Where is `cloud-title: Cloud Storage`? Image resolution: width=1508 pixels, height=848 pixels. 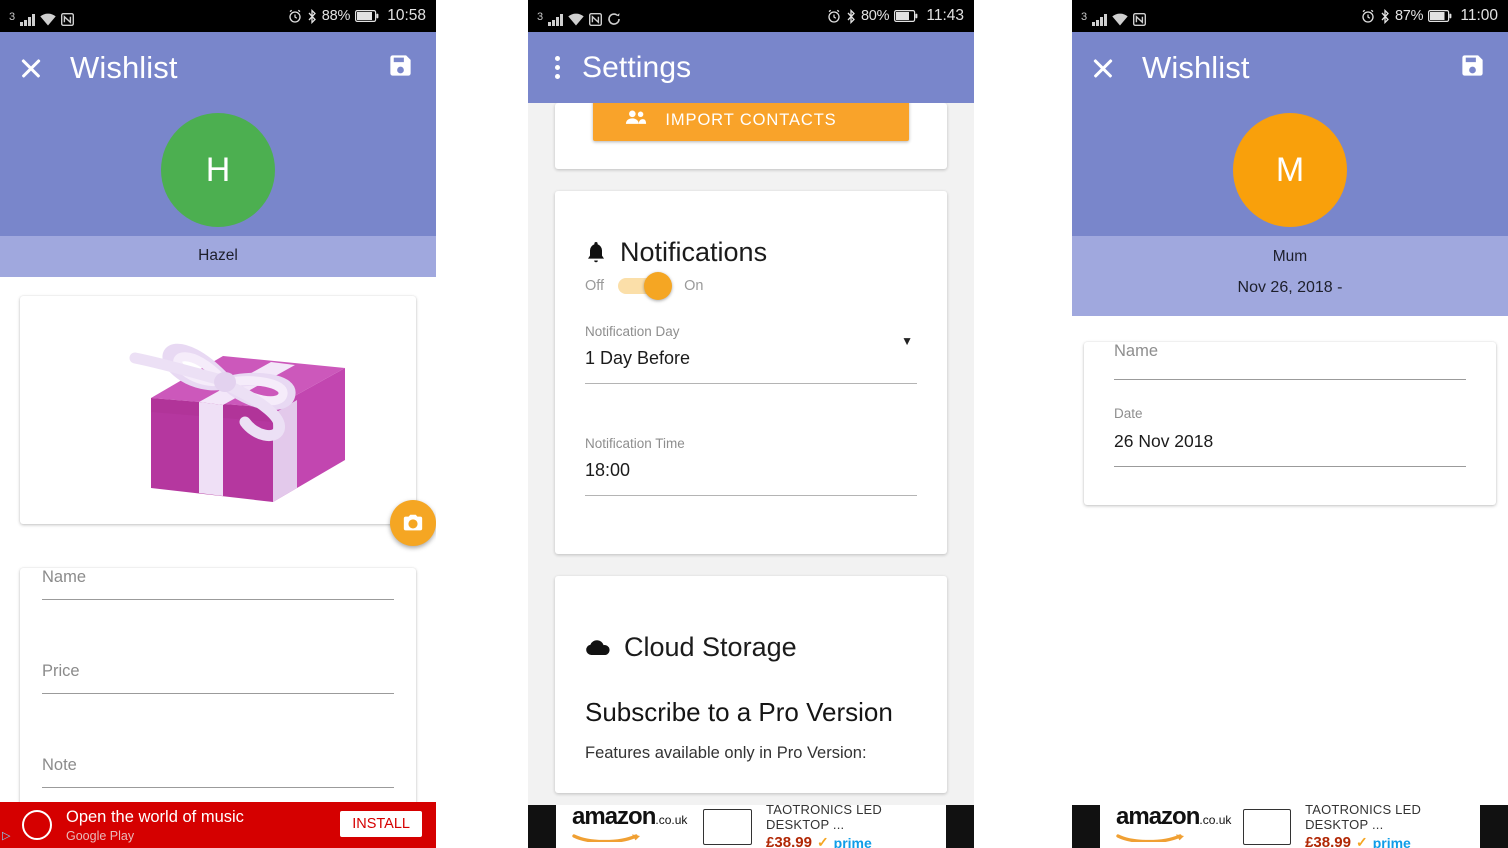 cloud-title: Cloud Storage is located at coordinates (710, 647).